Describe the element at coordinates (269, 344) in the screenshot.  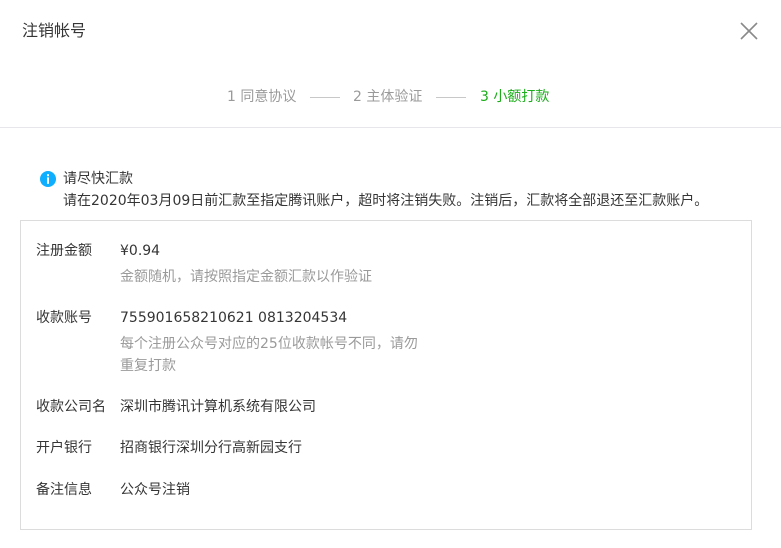
I see `account-tip-line1: 每个注册公众号对应的25位收款帐号不同，请勿` at that location.